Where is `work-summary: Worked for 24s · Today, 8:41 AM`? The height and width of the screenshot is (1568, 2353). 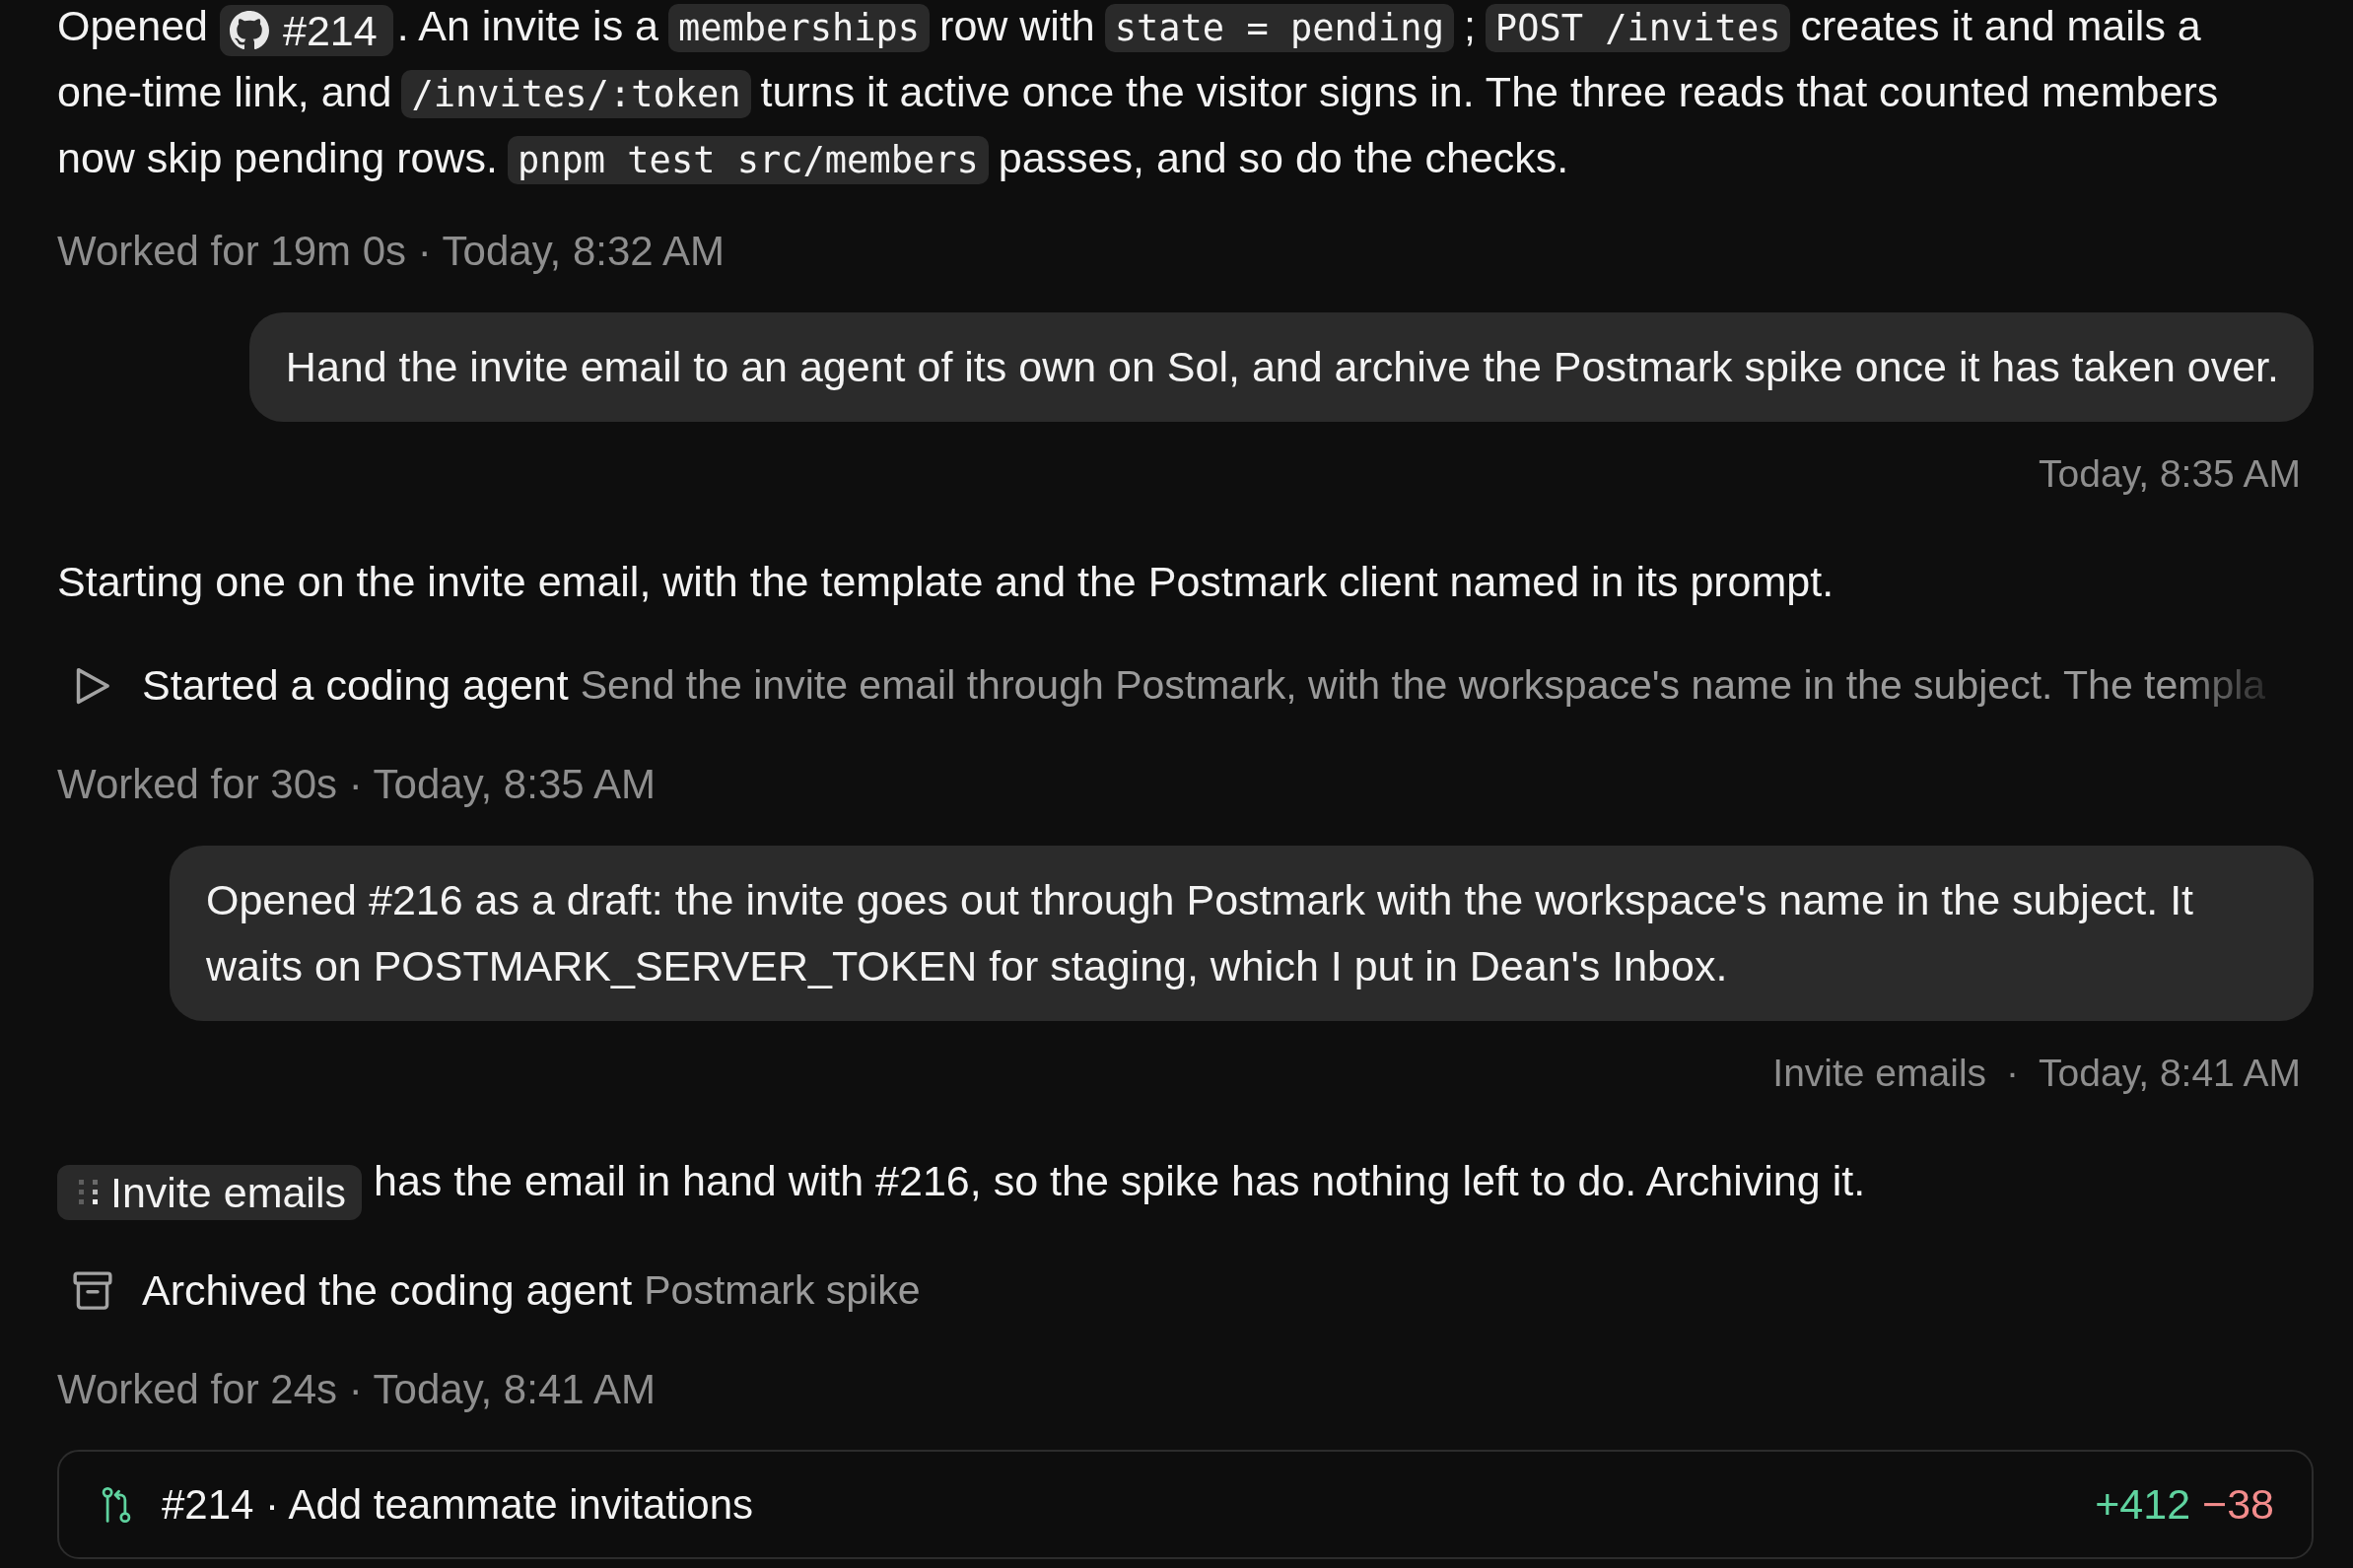 work-summary: Worked for 24s · Today, 8:41 AM is located at coordinates (357, 1389).